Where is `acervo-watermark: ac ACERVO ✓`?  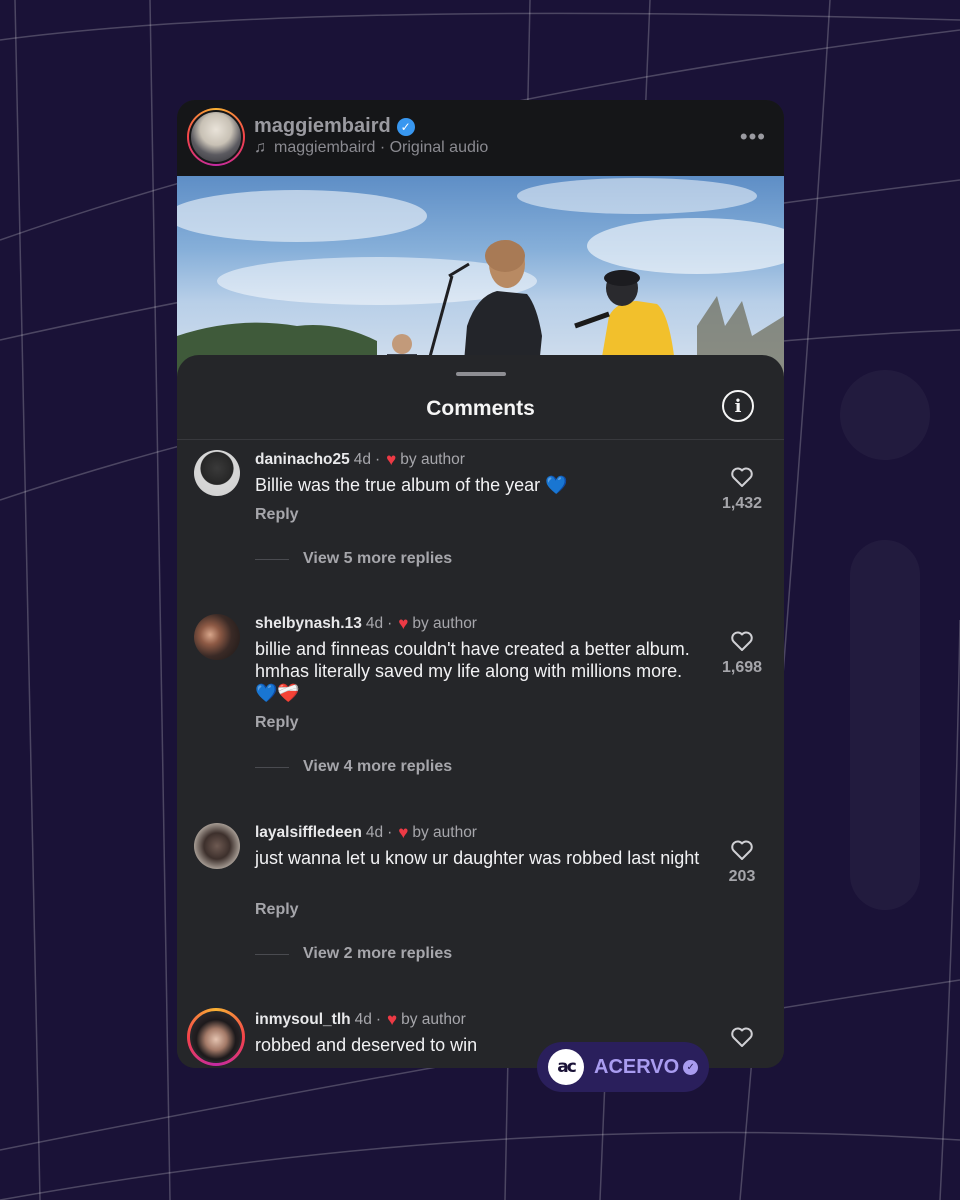 acervo-watermark: ac ACERVO ✓ is located at coordinates (623, 1067).